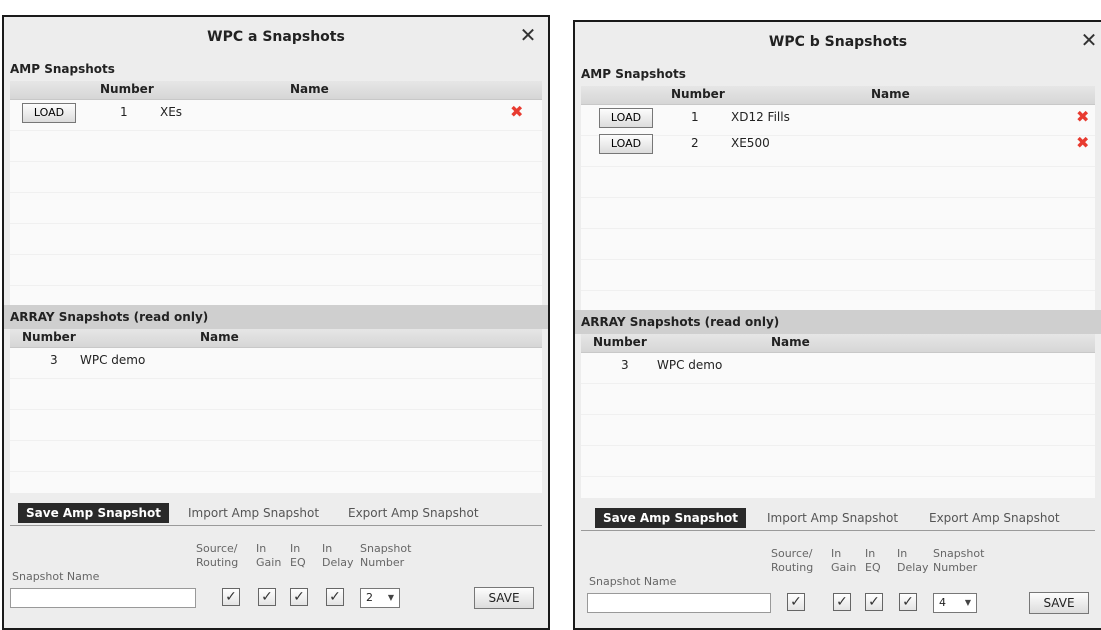 The height and width of the screenshot is (630, 1101). What do you see at coordinates (955, 603) in the screenshot?
I see `snapshot-number-select: 4 ▼` at bounding box center [955, 603].